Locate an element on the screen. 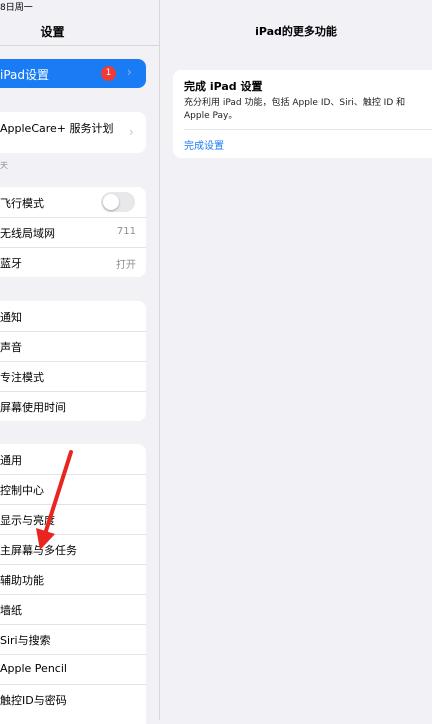 The height and width of the screenshot is (724, 432). sidebar-item-accessibility: 辅助功能 is located at coordinates (73, 579).